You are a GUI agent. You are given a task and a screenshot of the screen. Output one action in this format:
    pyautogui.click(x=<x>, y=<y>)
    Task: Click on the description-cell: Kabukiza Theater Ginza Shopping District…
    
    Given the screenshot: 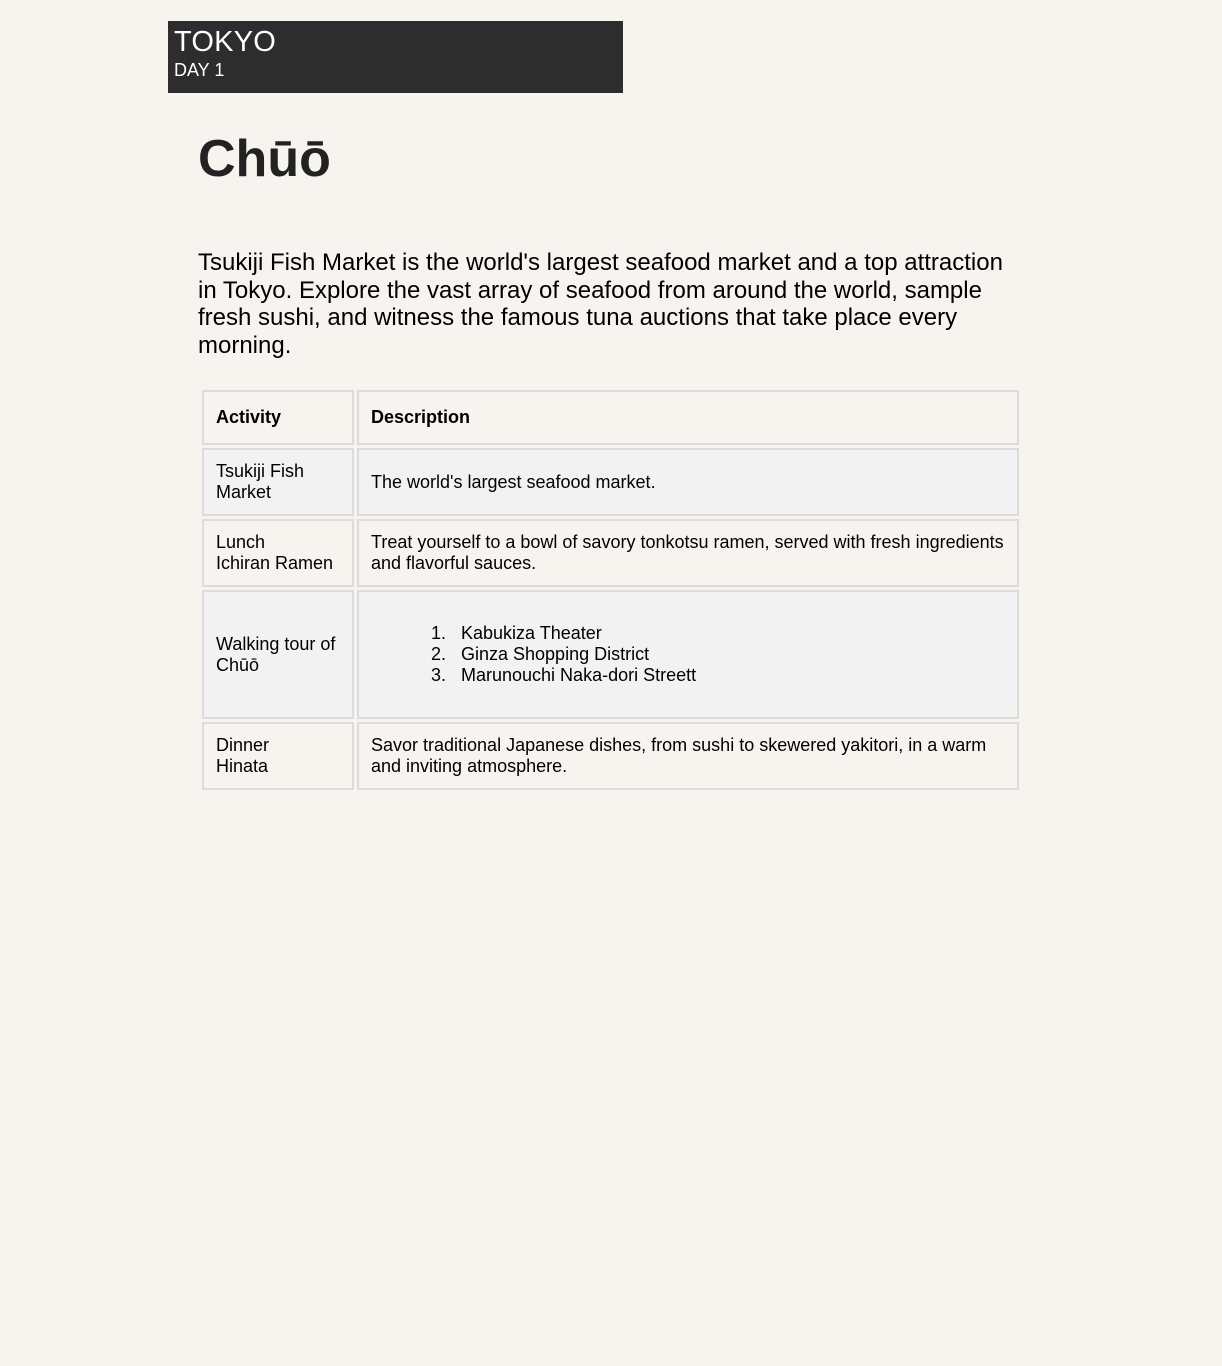 What is the action you would take?
    pyautogui.click(x=688, y=654)
    